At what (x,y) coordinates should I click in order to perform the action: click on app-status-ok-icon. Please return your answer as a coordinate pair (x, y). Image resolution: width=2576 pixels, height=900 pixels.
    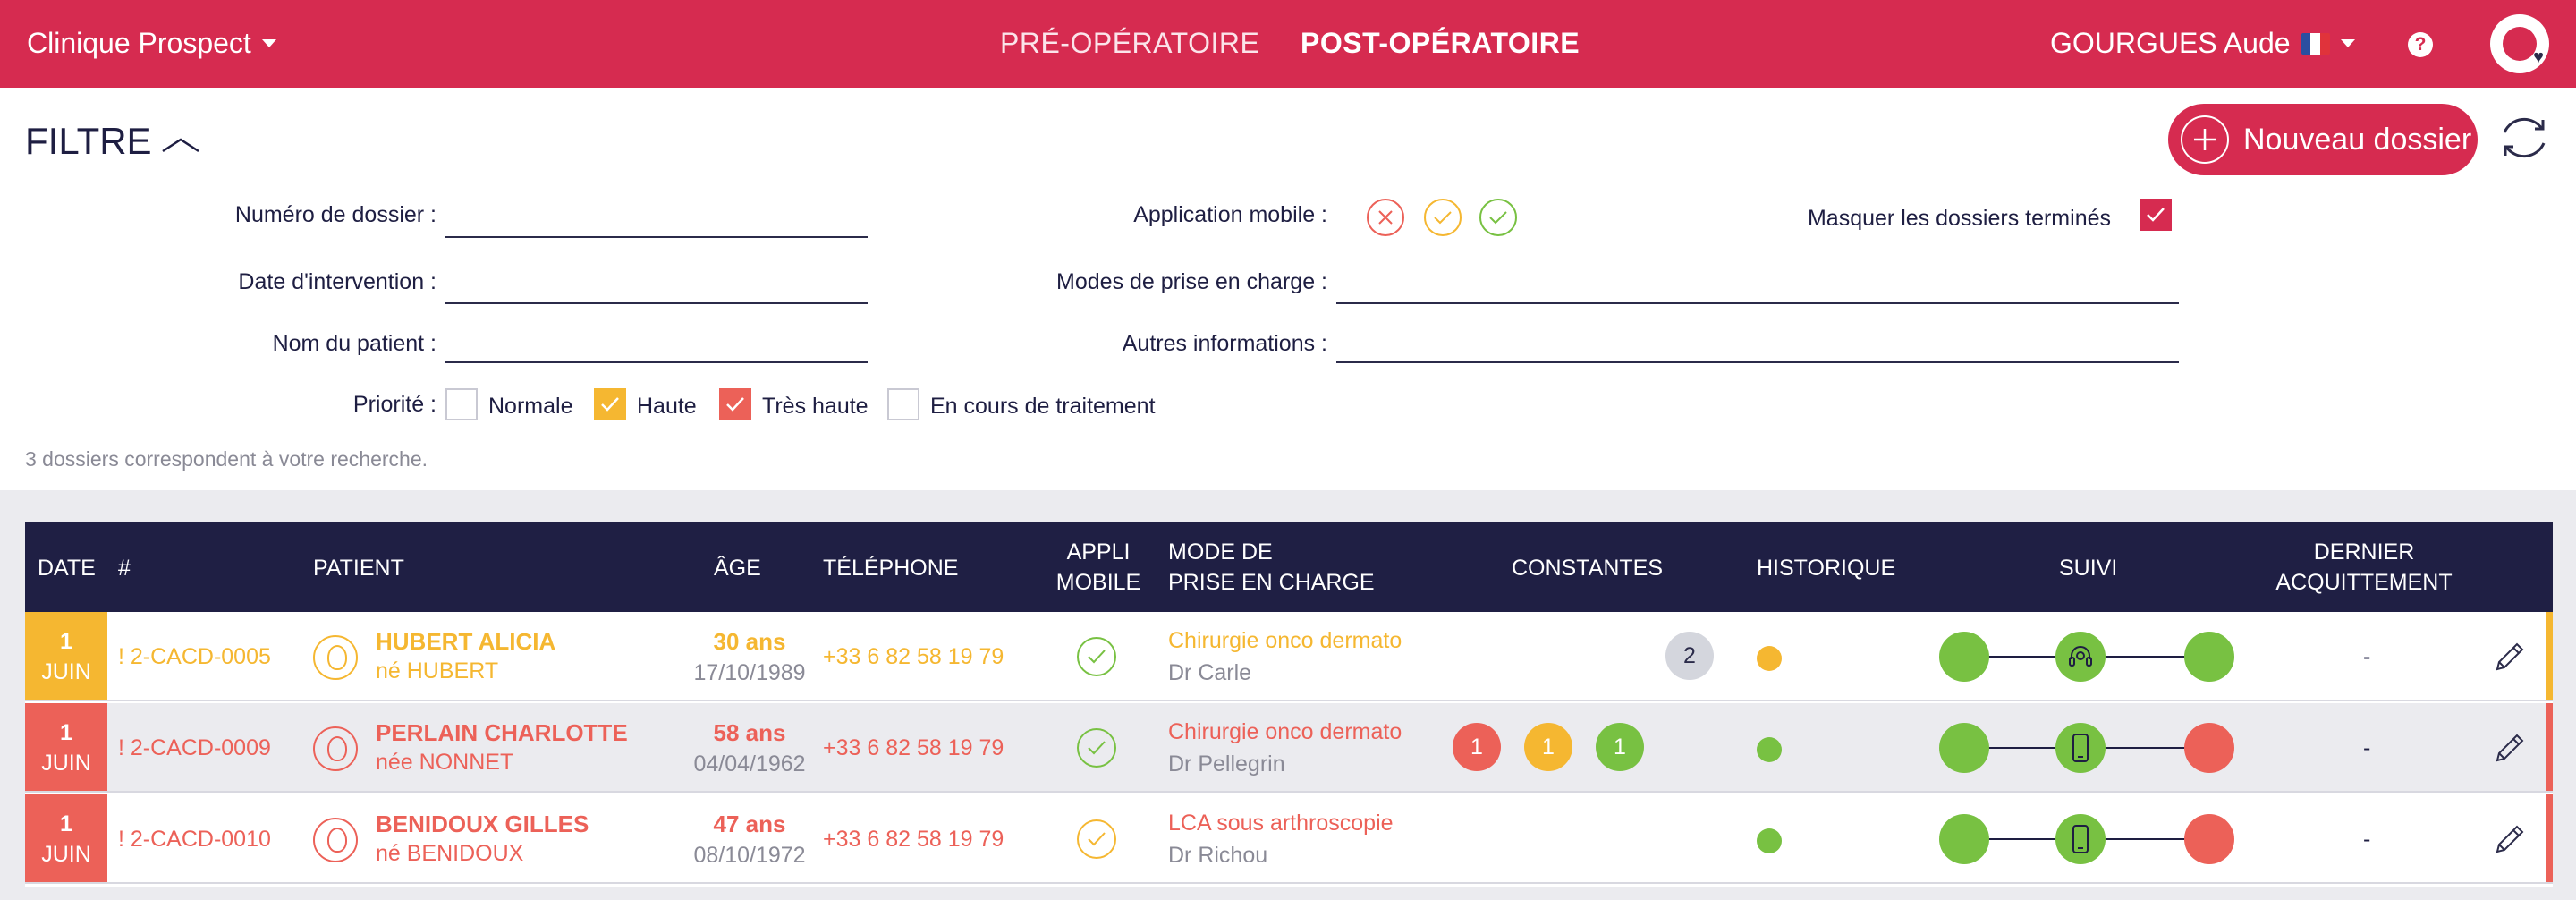
    Looking at the image, I should click on (1498, 217).